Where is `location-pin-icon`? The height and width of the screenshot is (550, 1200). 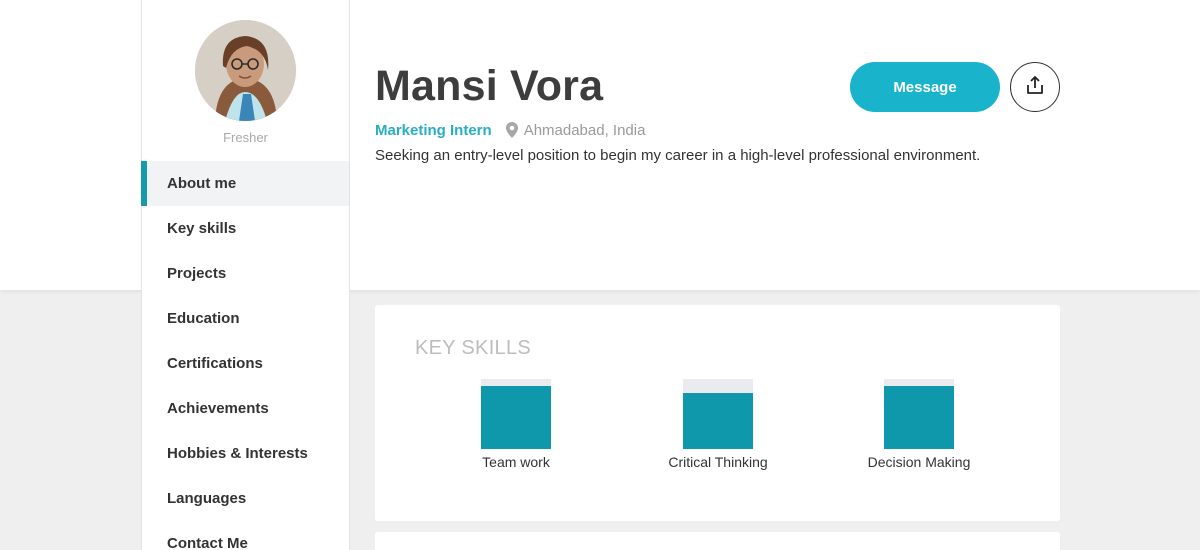
location-pin-icon is located at coordinates (511, 130).